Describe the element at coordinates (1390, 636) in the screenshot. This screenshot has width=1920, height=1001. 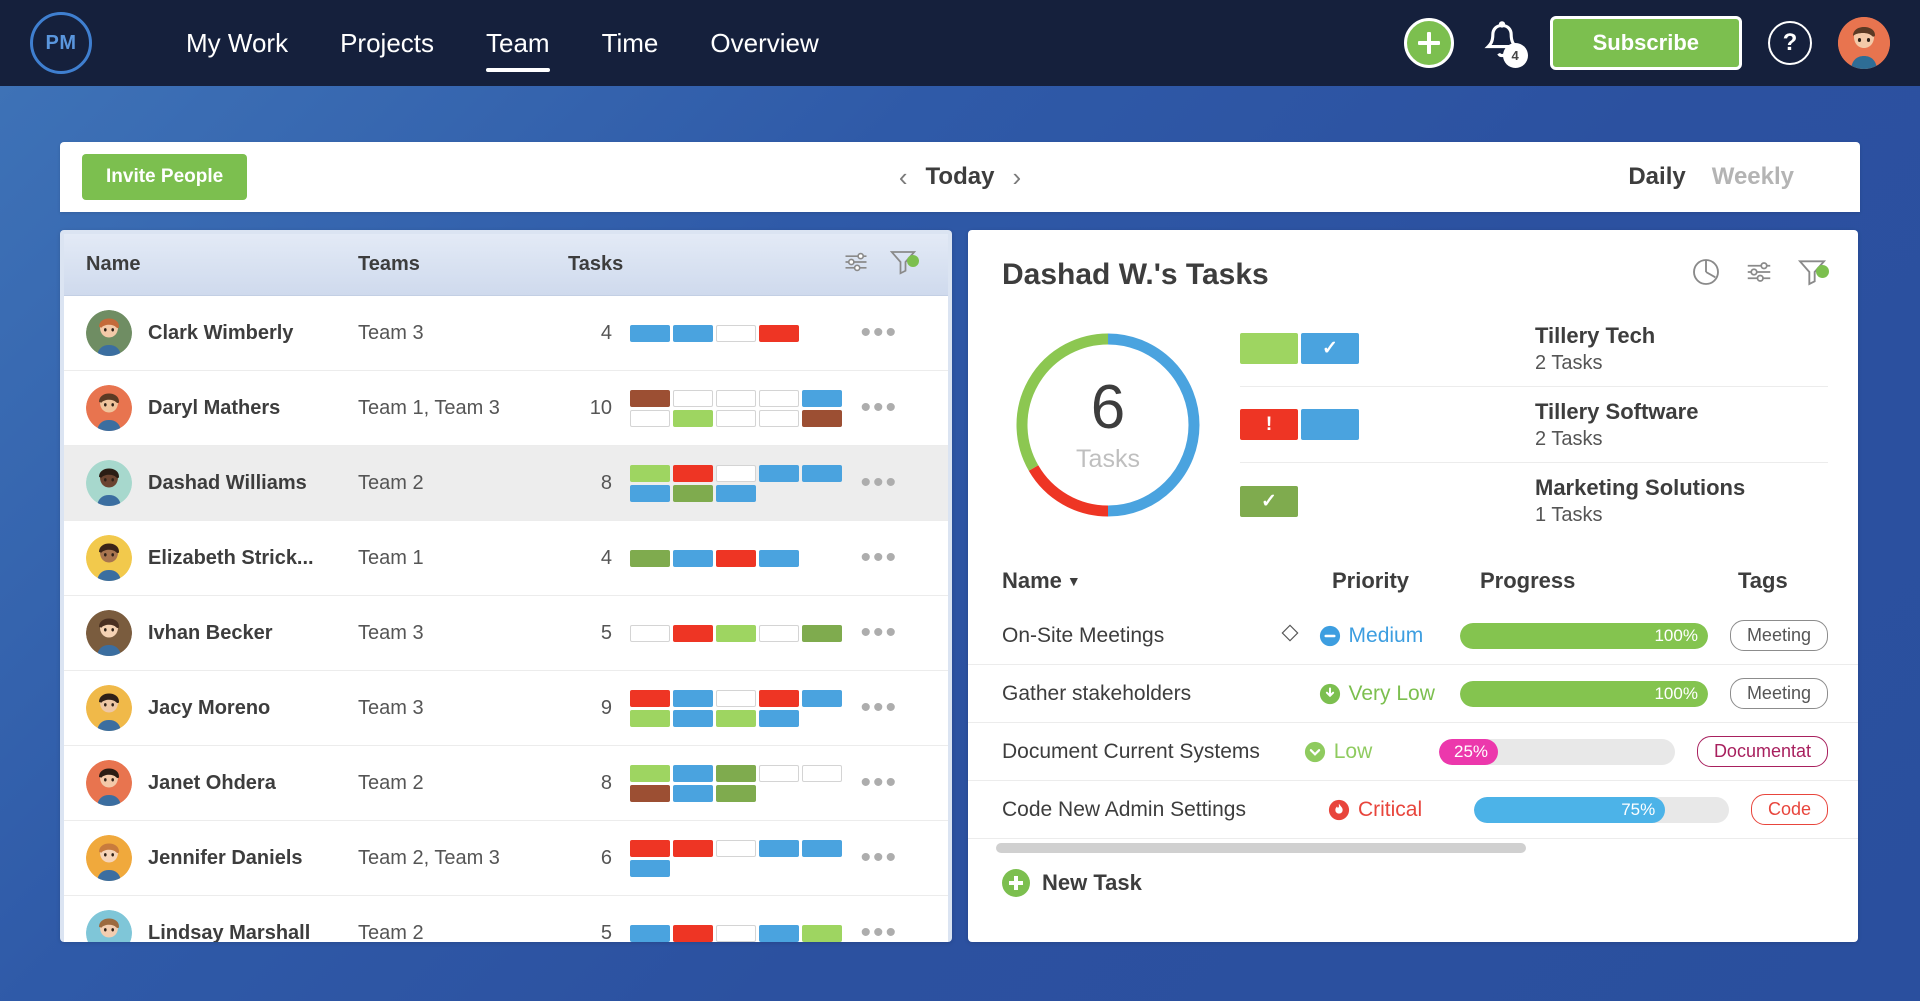
I see `priority-cell: Medium` at that location.